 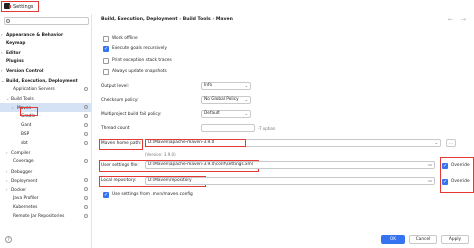 I want to click on thread-count-hint: -T option, so click(x=267, y=128).